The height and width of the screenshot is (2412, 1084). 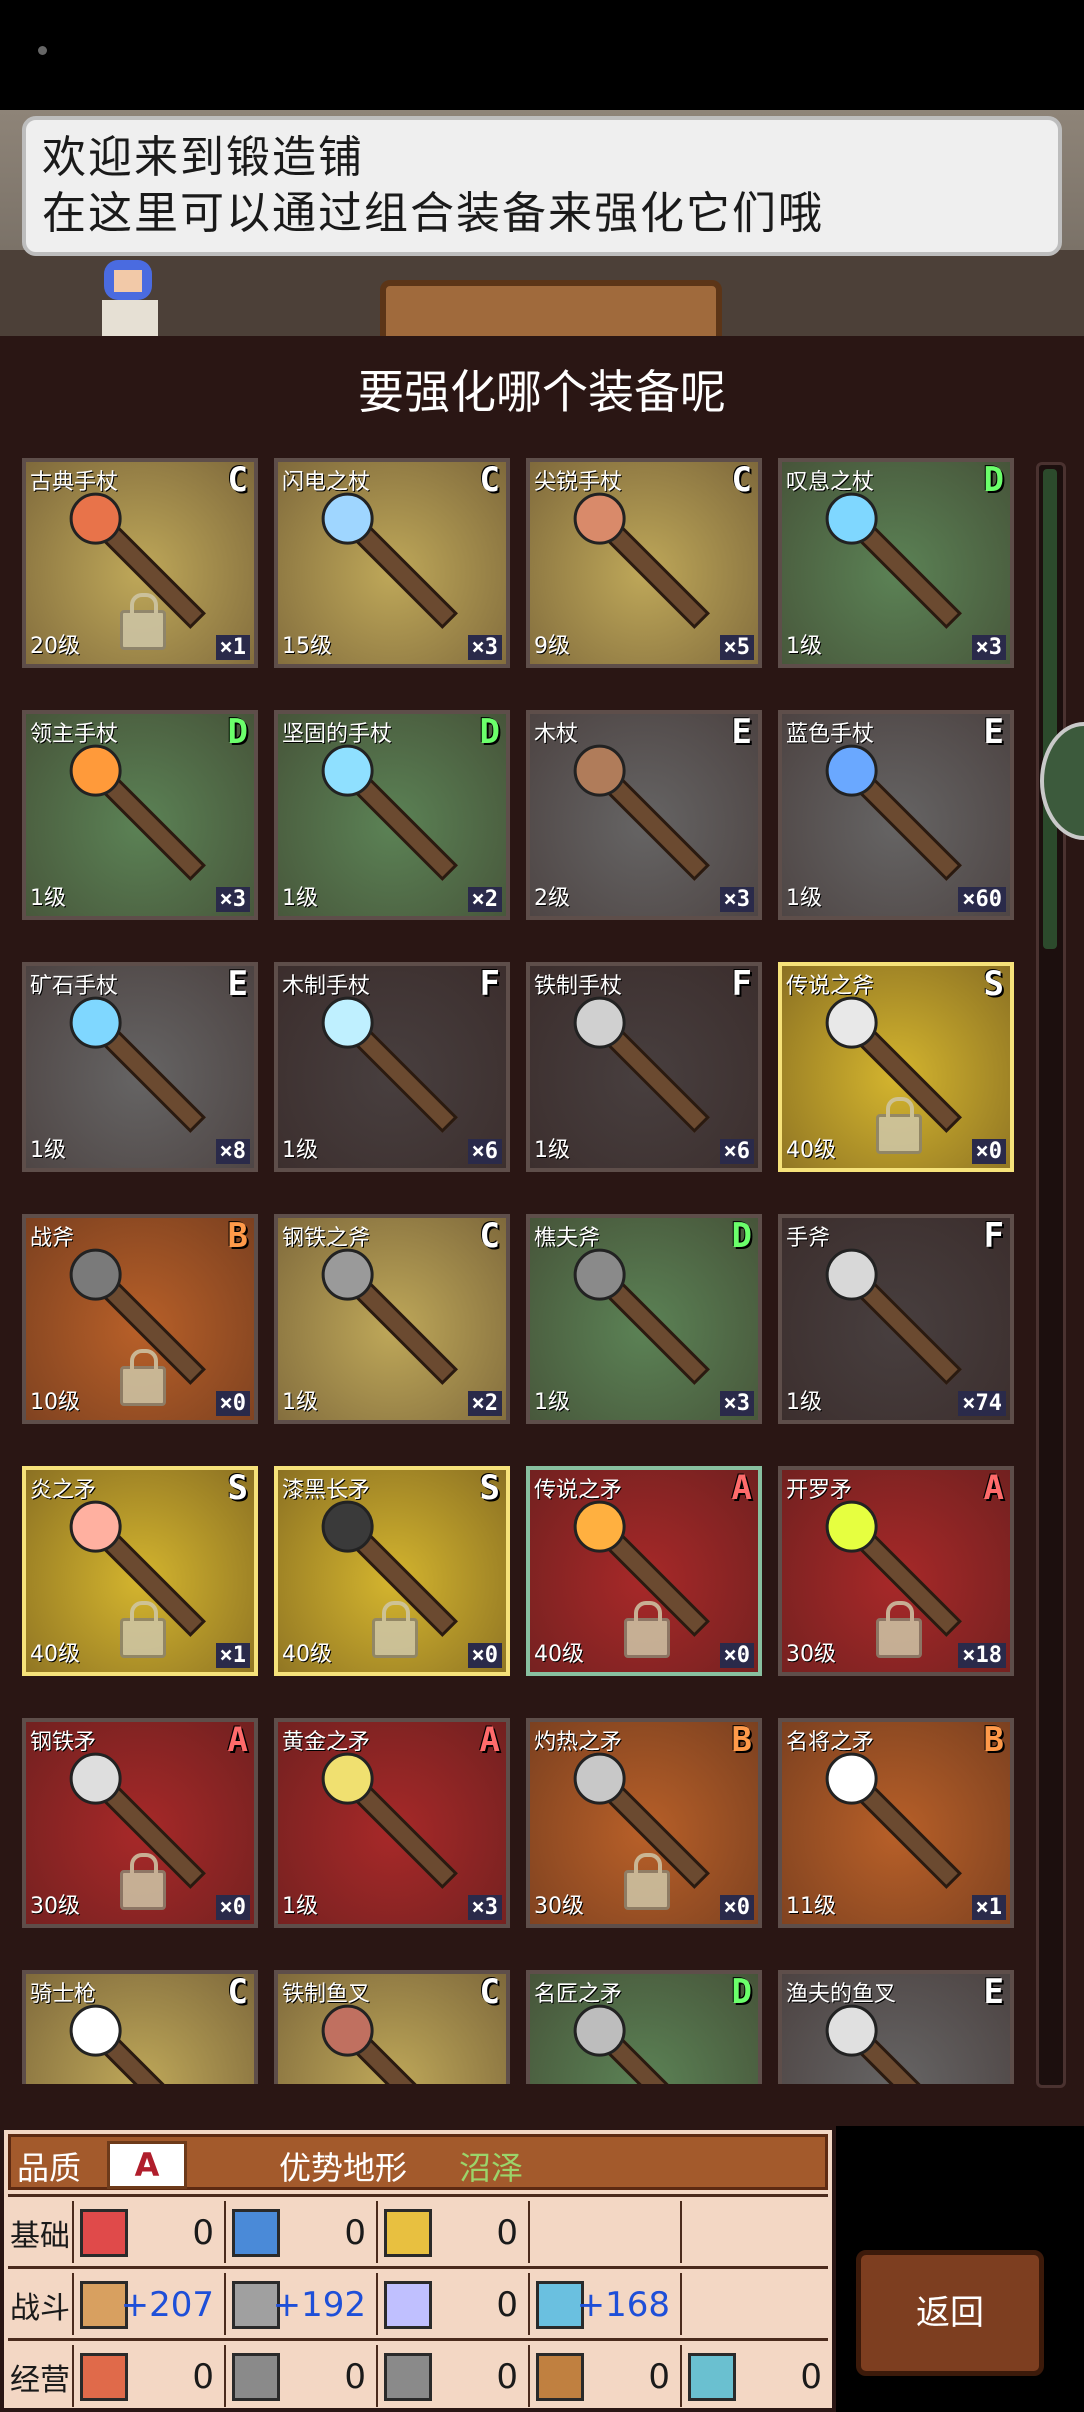 I want to click on stat-cell, so click(x=755, y=2304).